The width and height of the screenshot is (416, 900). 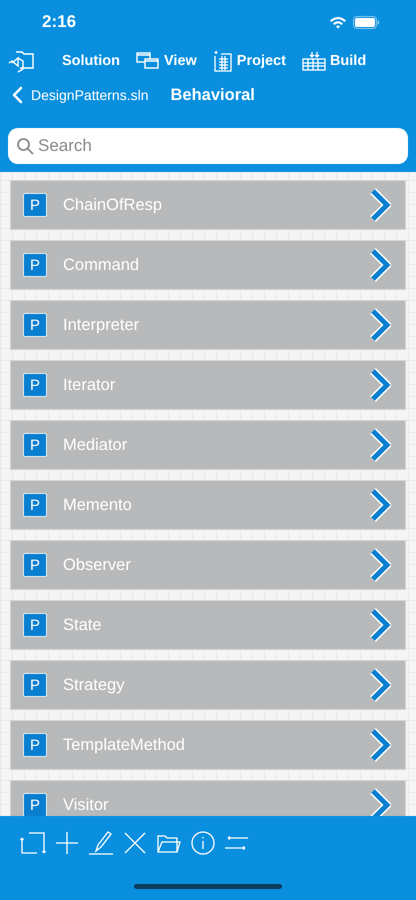 What do you see at coordinates (208, 565) in the screenshot?
I see `list-item: P Observer` at bounding box center [208, 565].